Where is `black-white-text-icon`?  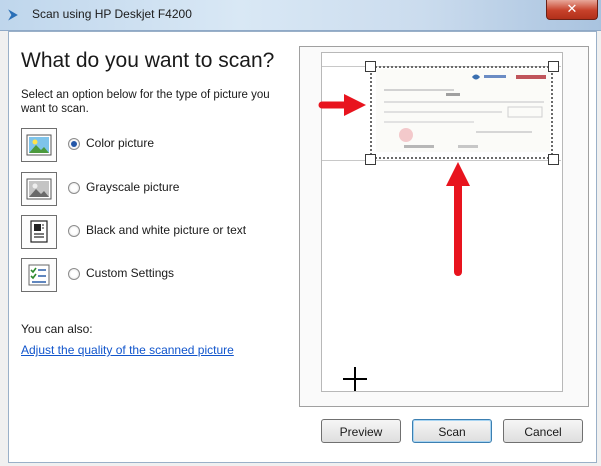 black-white-text-icon is located at coordinates (39, 232).